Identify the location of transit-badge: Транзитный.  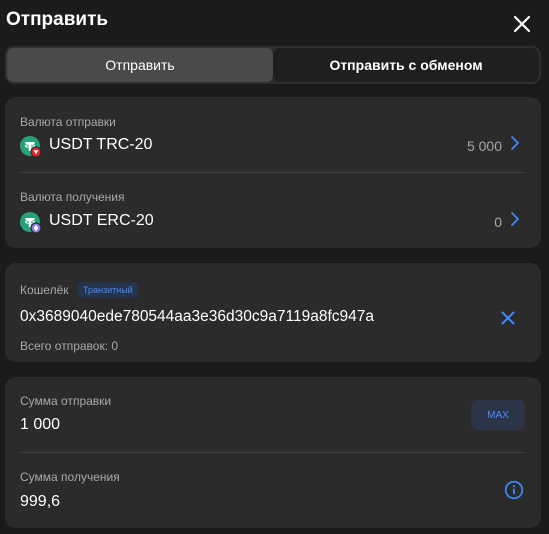
(108, 290).